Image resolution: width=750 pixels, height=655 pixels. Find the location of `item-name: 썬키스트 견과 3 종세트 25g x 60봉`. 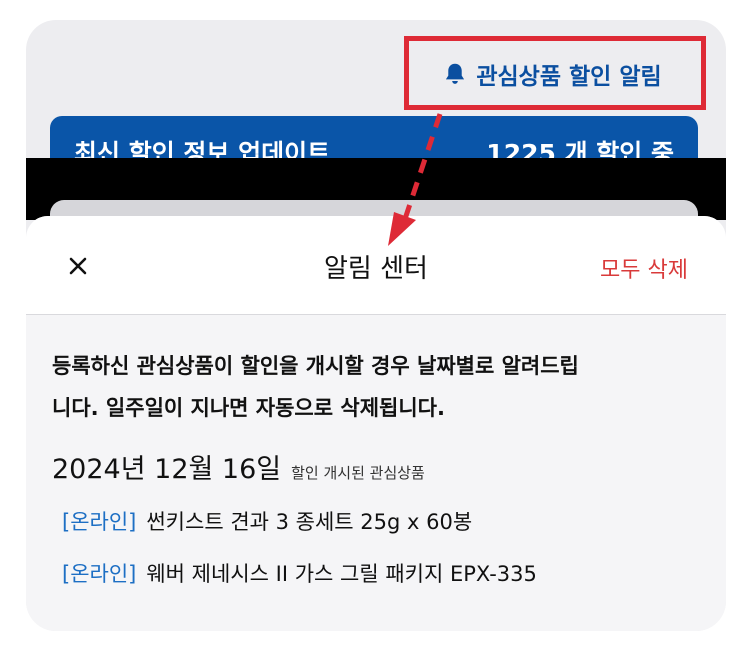

item-name: 썬키스트 견과 3 종세트 25g x 60봉 is located at coordinates (309, 522).